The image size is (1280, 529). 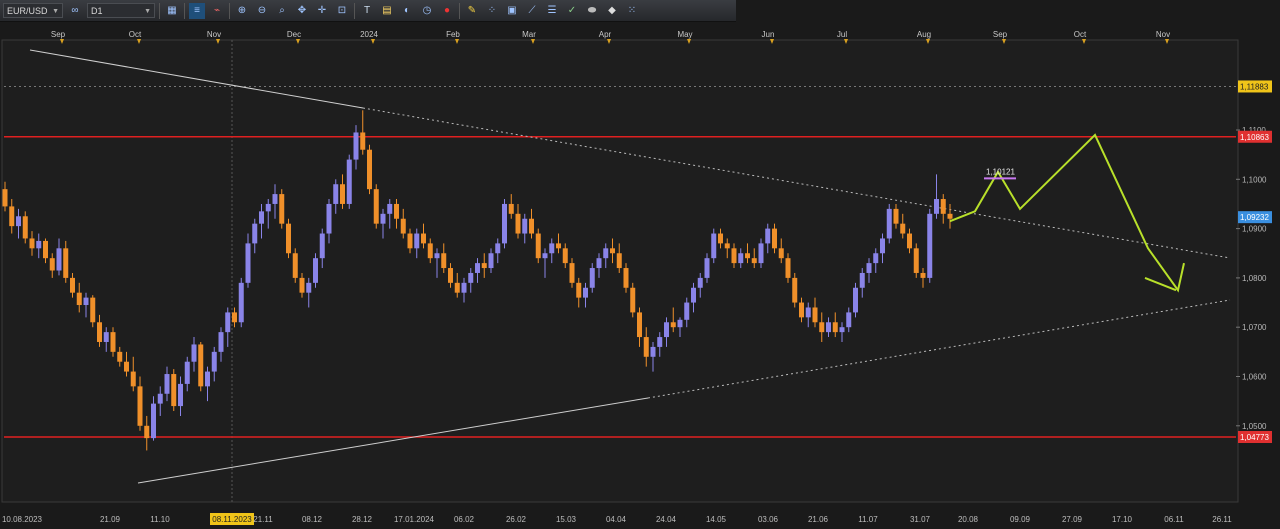 I want to click on magnifier-icon: ⌕, so click(x=282, y=11).